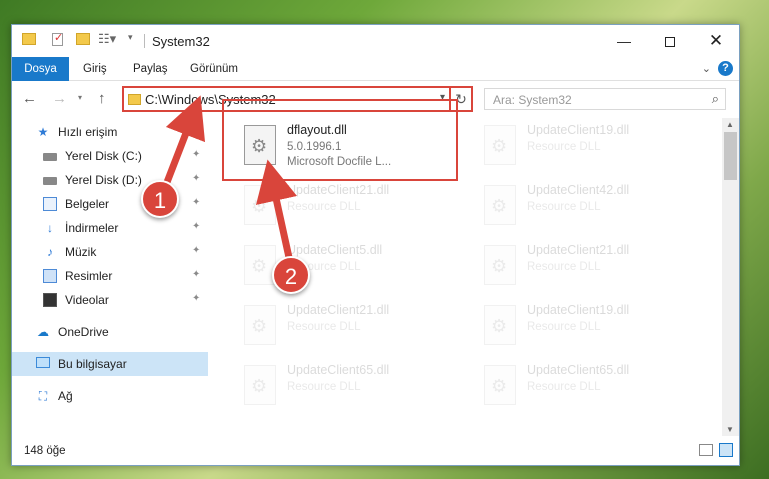  What do you see at coordinates (335, 250) in the screenshot?
I see `file-name: UpdateClient5.dll` at bounding box center [335, 250].